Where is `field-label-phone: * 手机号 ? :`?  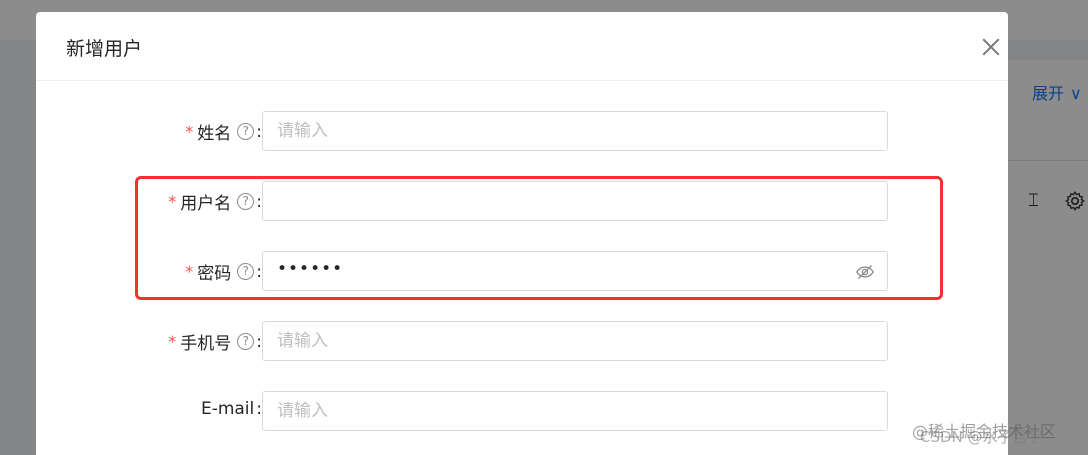
field-label-phone: * 手机号 ? : is located at coordinates (215, 342).